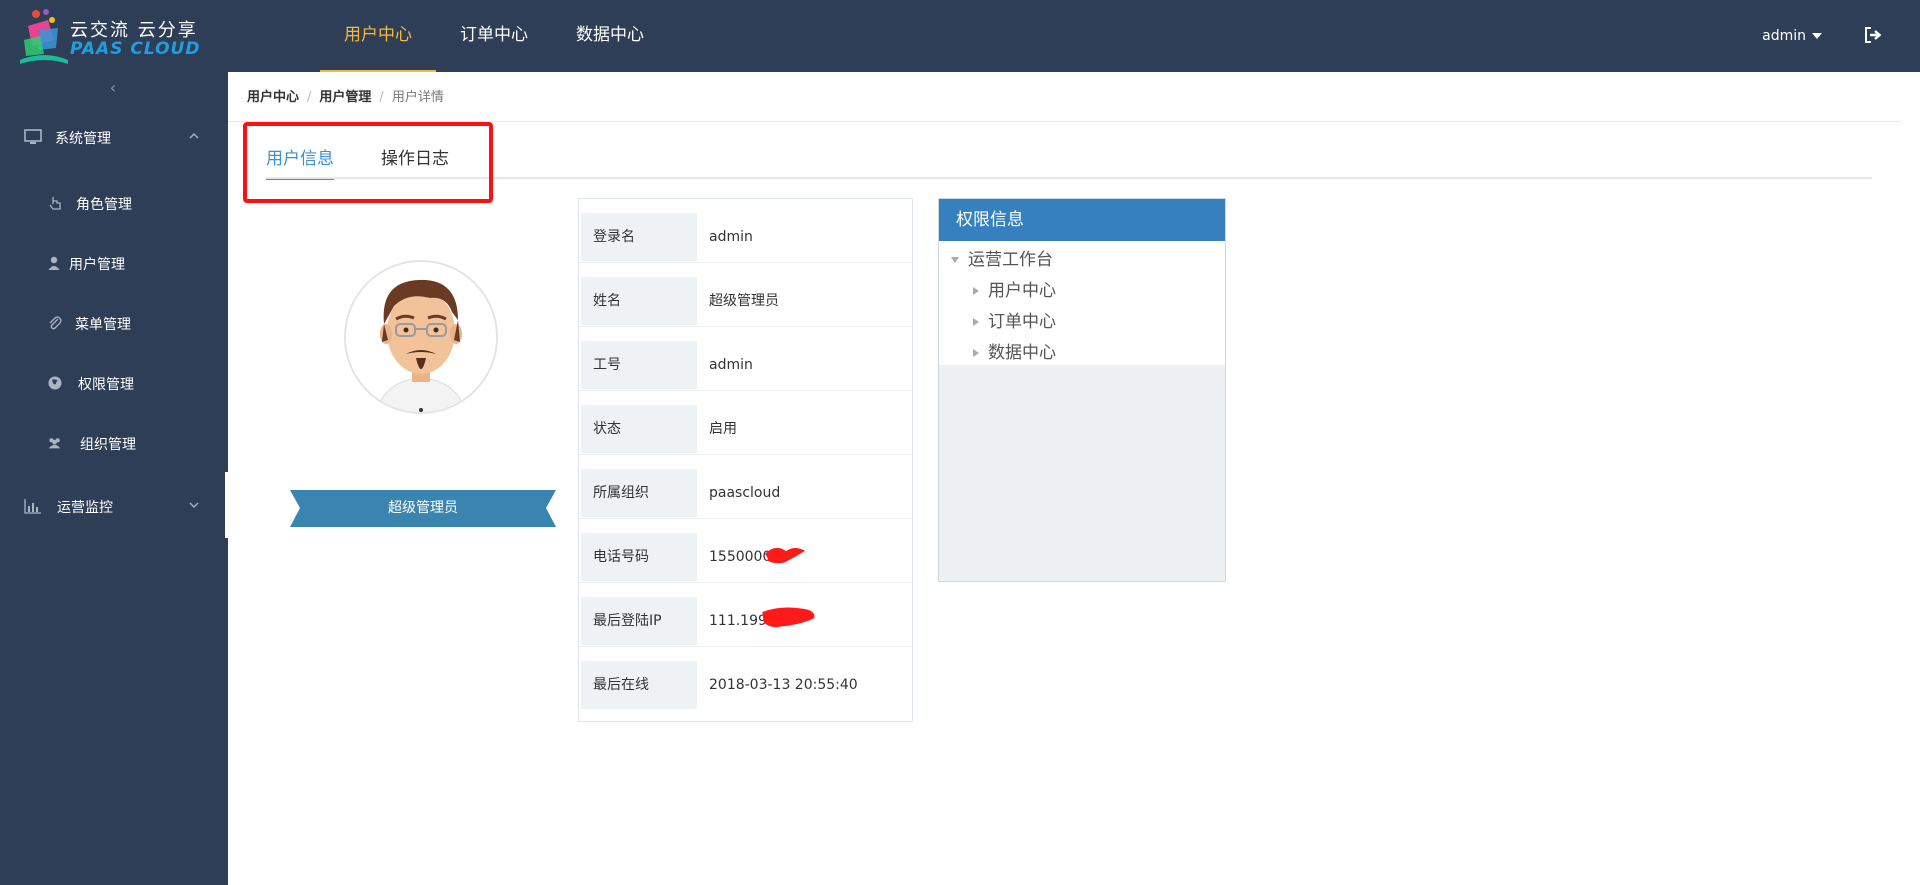 This screenshot has width=1920, height=885. I want to click on user-menu: admin, so click(1792, 36).